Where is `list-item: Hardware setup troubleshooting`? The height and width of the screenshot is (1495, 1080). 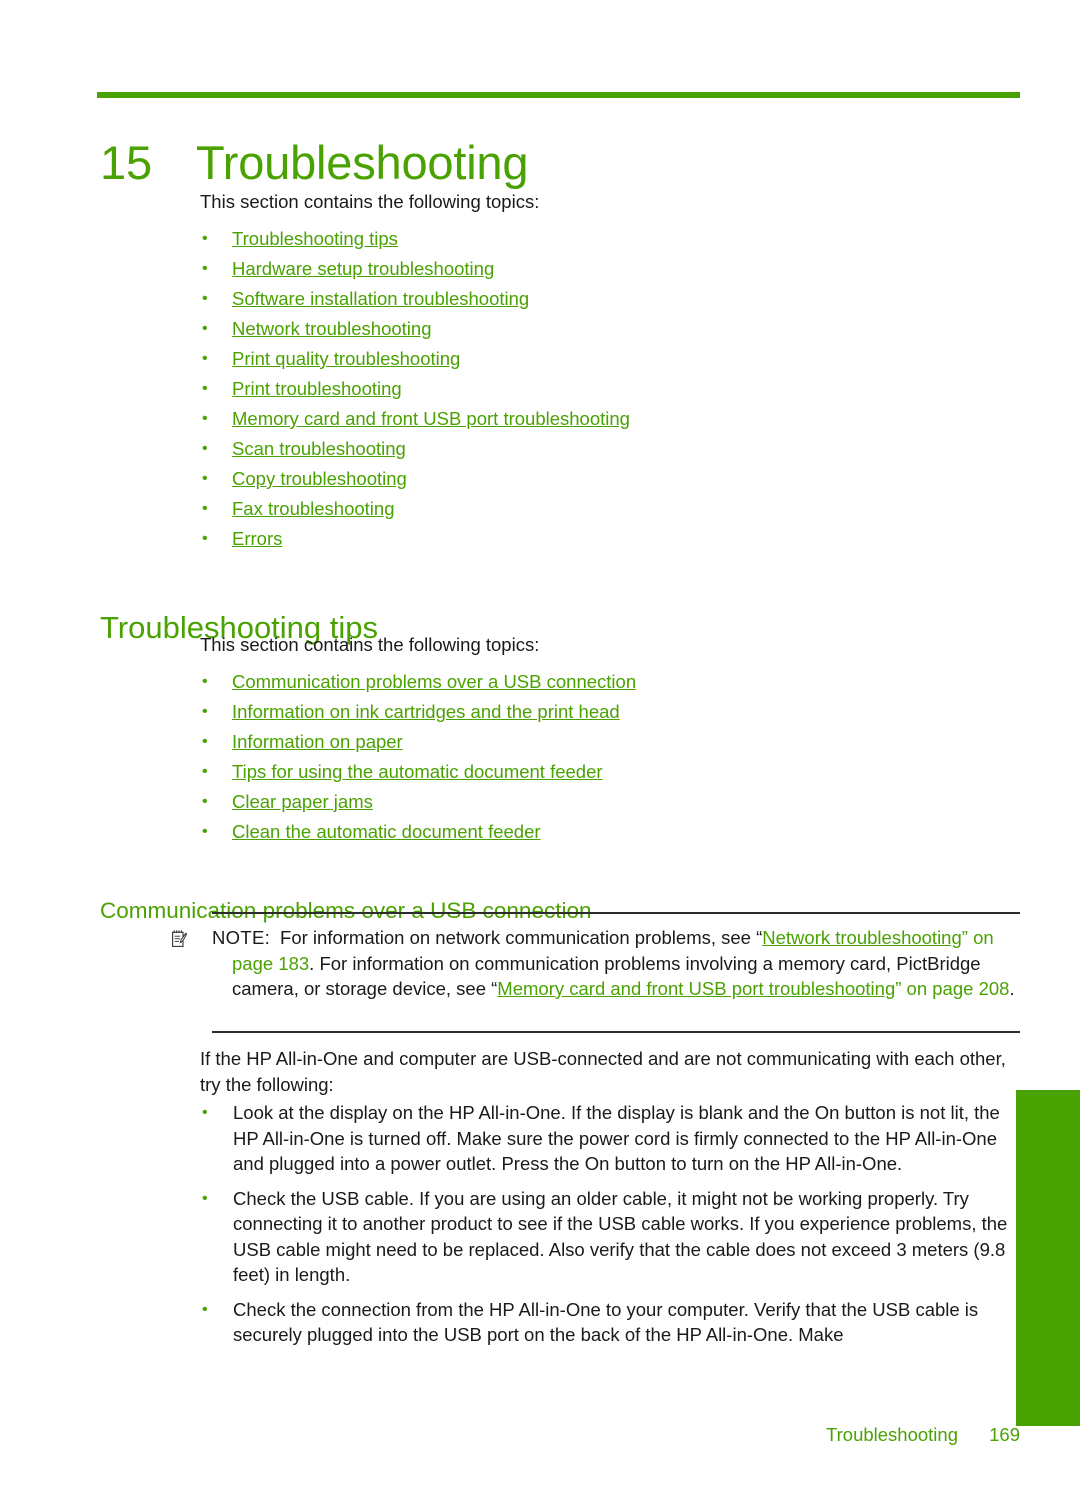 list-item: Hardware setup troubleshooting is located at coordinates (415, 269).